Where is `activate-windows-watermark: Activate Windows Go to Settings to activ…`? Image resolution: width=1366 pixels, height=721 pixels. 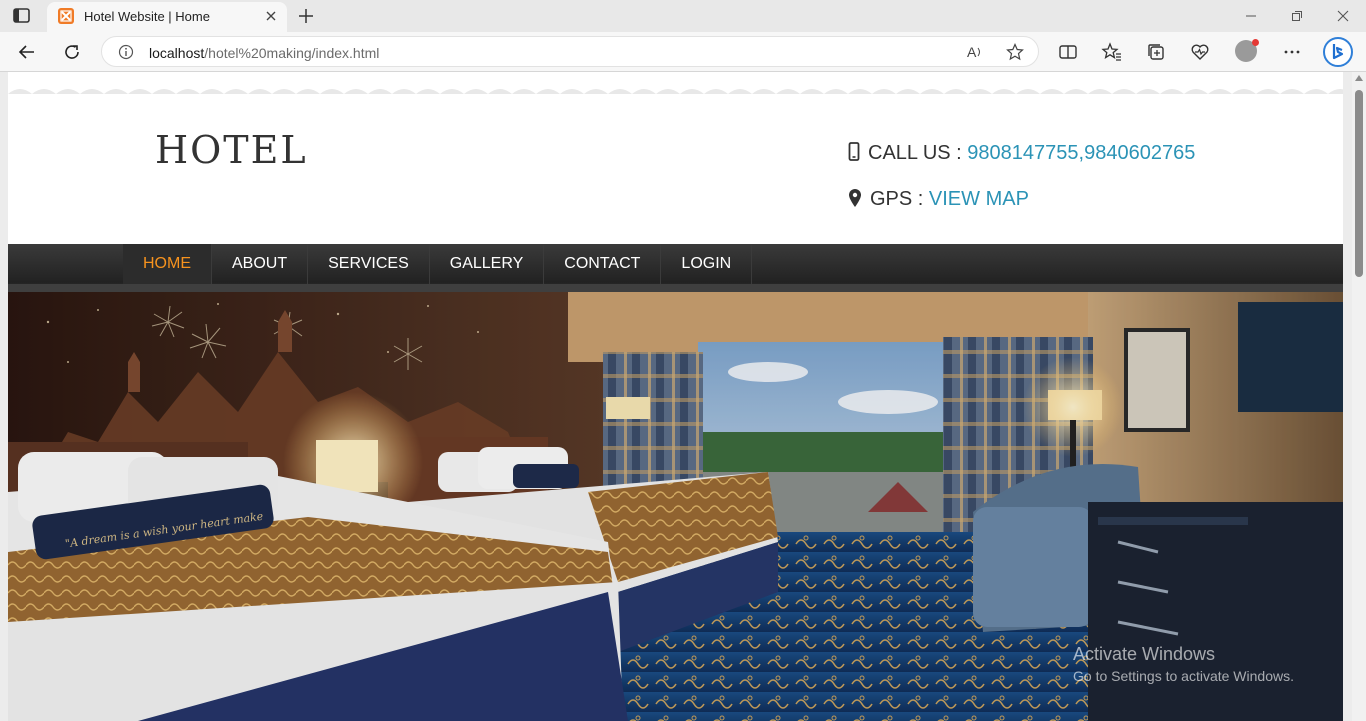 activate-windows-watermark: Activate Windows Go to Settings to activ… is located at coordinates (1183, 664).